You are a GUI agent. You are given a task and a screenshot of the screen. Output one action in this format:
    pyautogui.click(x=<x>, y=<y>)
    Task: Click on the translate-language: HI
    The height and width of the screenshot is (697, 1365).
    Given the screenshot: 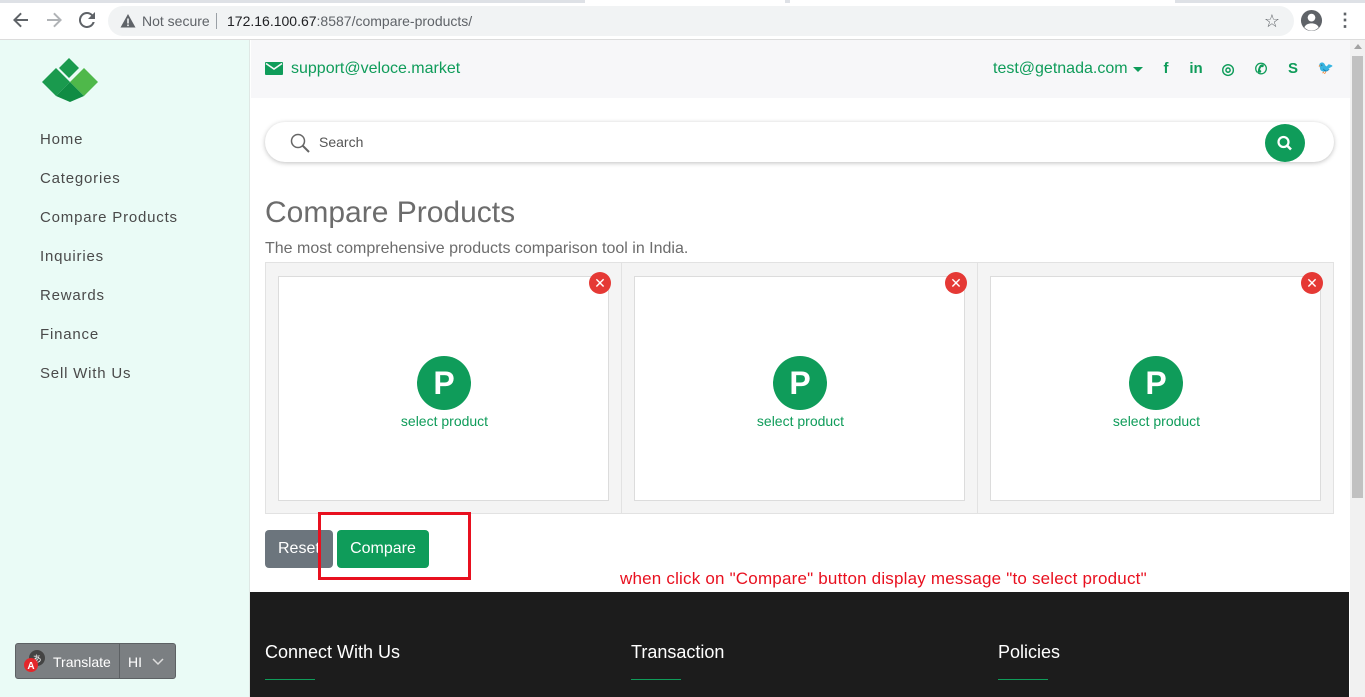 What is the action you would take?
    pyautogui.click(x=135, y=662)
    